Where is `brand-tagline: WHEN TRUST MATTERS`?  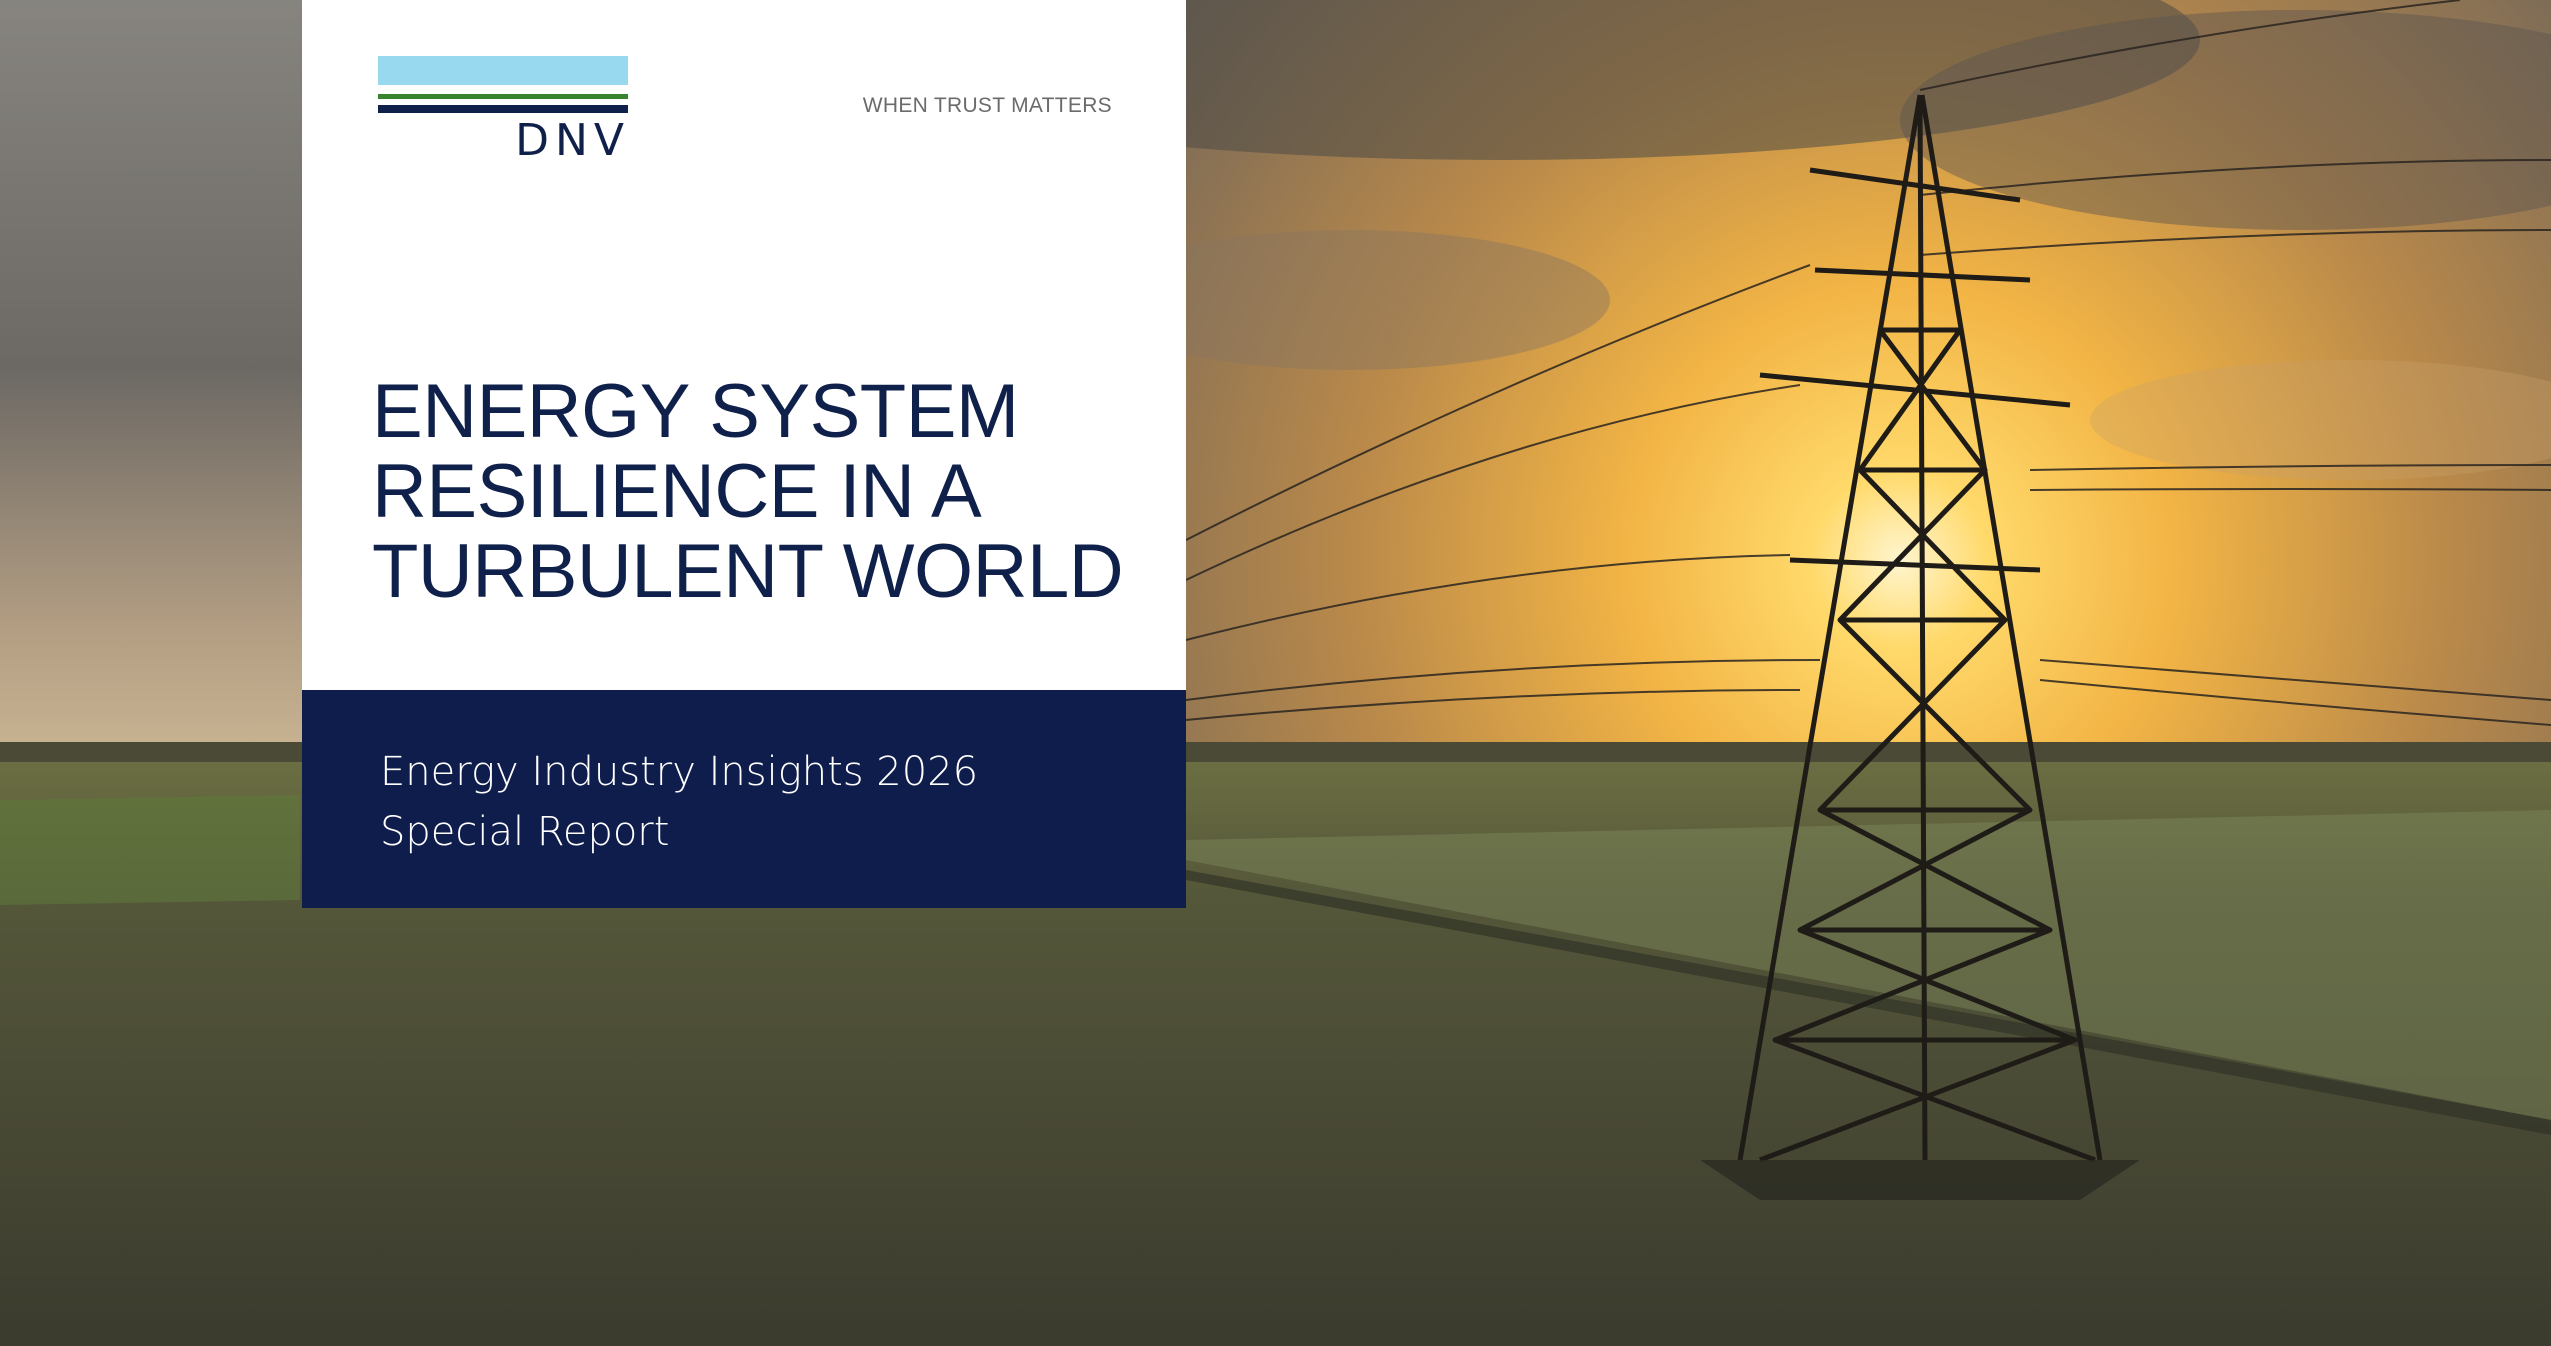 brand-tagline: WHEN TRUST MATTERS is located at coordinates (987, 105).